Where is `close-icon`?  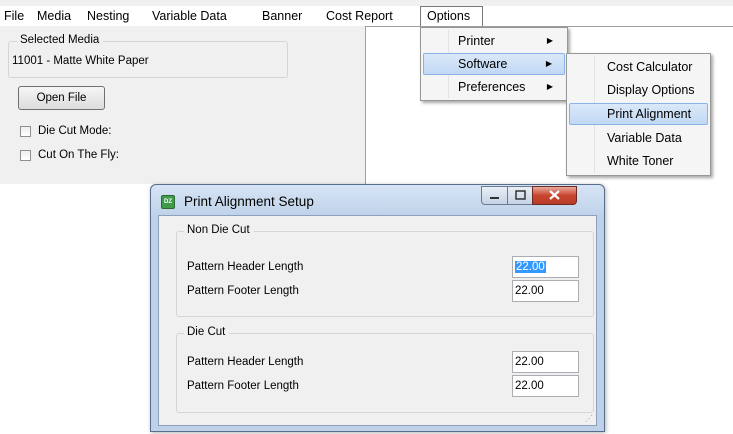 close-icon is located at coordinates (554, 195).